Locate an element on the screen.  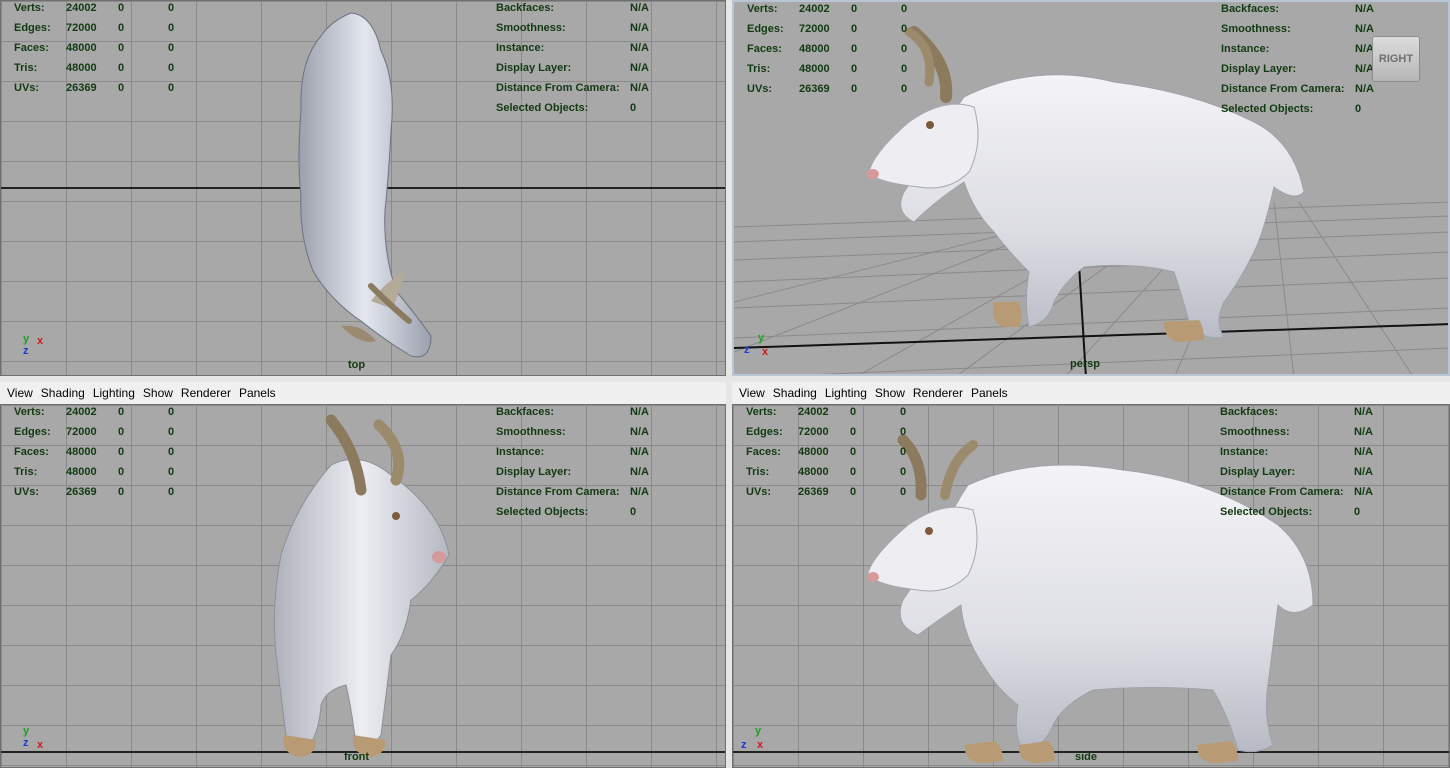
hud-detail-label: Backfaces: is located at coordinates (525, 8).